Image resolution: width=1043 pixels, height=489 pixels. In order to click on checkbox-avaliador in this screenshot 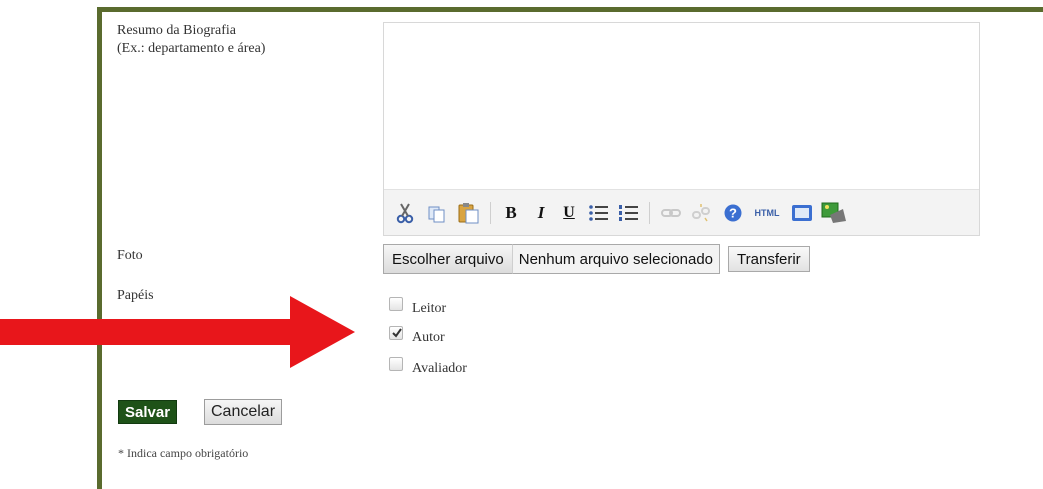, I will do `click(396, 364)`.